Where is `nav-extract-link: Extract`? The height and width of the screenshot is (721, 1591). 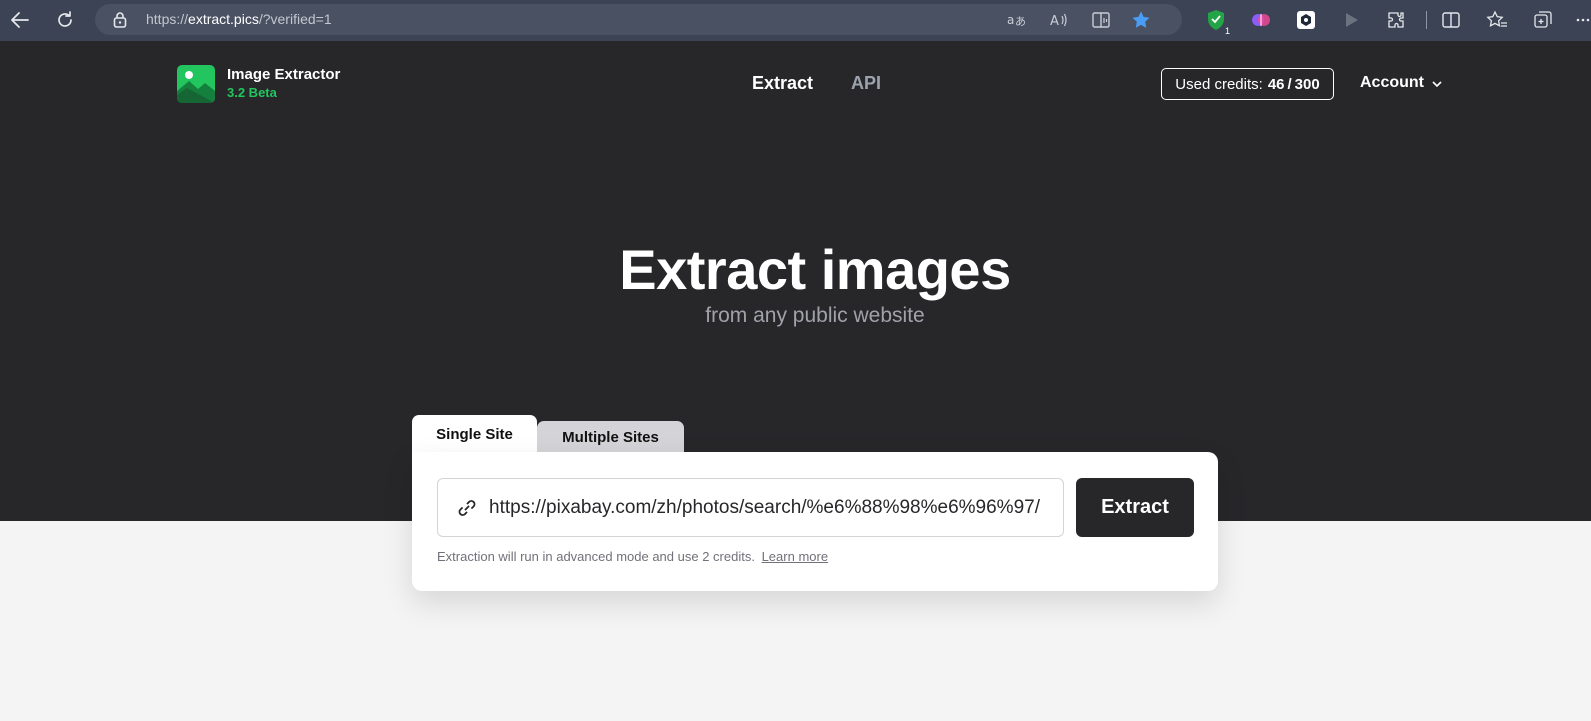
nav-extract-link: Extract is located at coordinates (782, 83).